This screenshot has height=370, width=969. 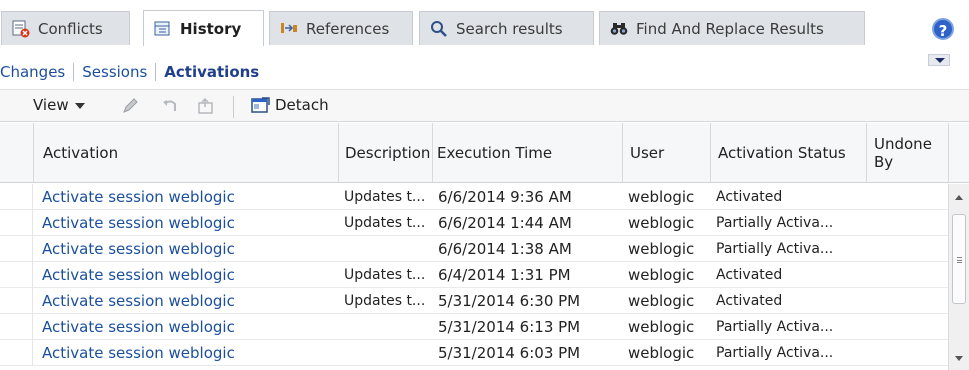 What do you see at coordinates (666, 153) in the screenshot?
I see `column-header-user: User` at bounding box center [666, 153].